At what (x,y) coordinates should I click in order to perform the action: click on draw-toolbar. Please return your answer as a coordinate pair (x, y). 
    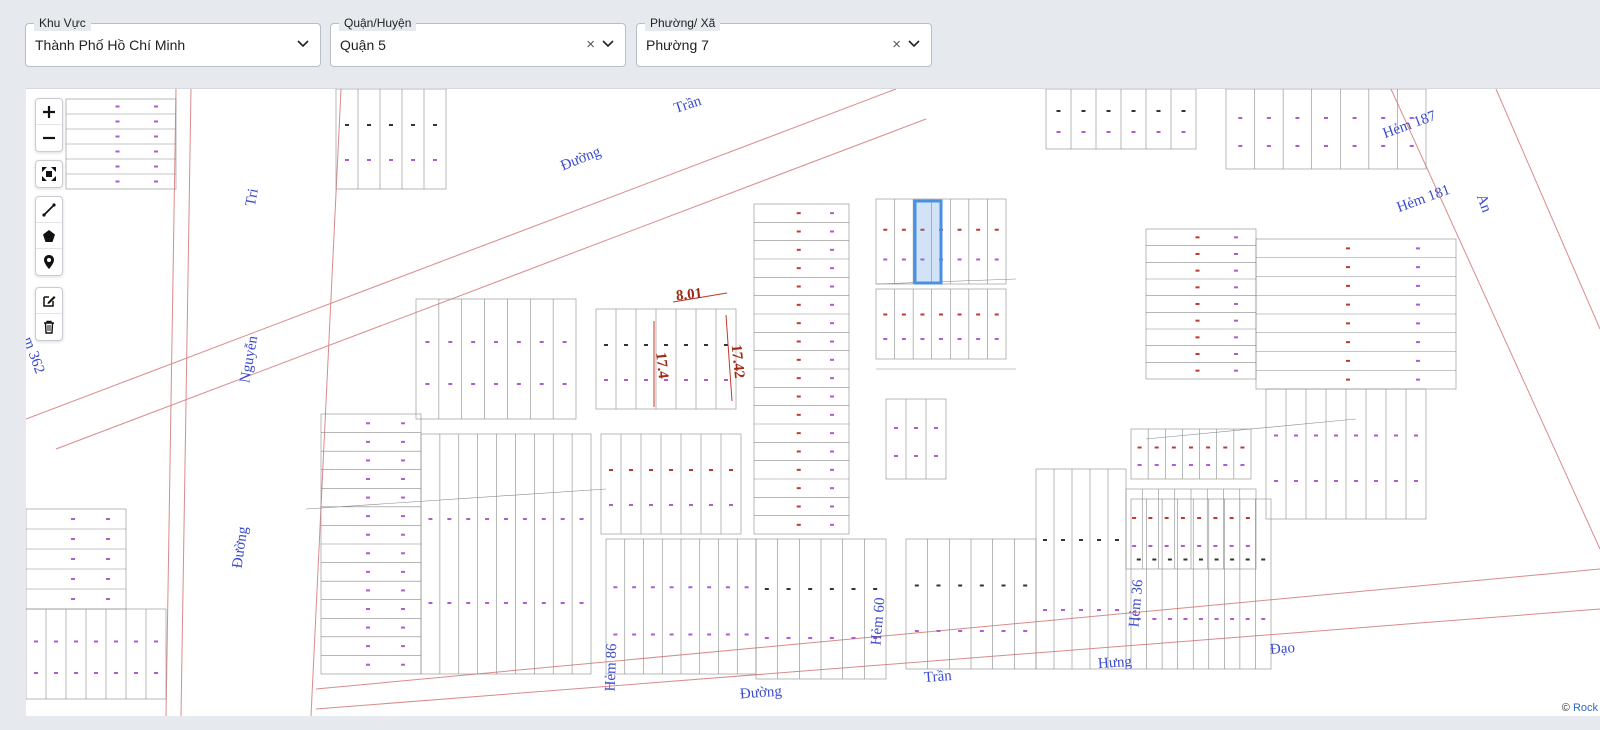
    Looking at the image, I should click on (49, 236).